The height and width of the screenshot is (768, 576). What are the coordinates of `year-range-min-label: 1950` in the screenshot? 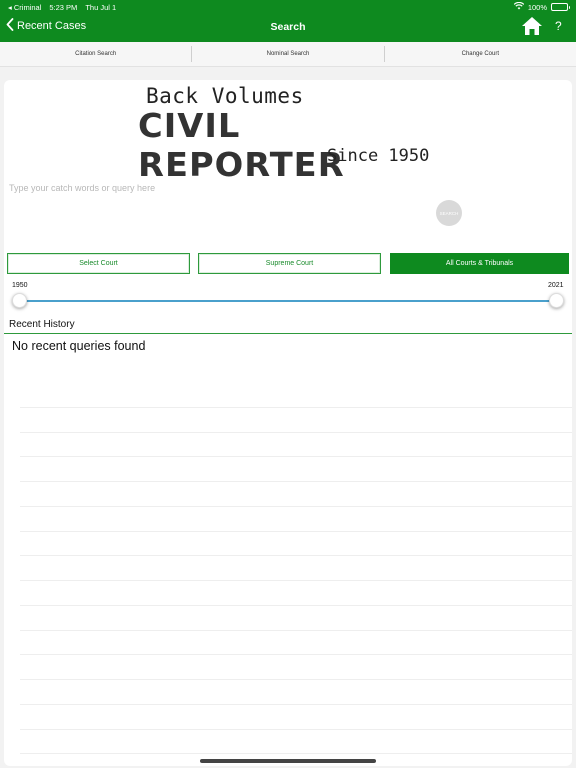 It's located at (20, 285).